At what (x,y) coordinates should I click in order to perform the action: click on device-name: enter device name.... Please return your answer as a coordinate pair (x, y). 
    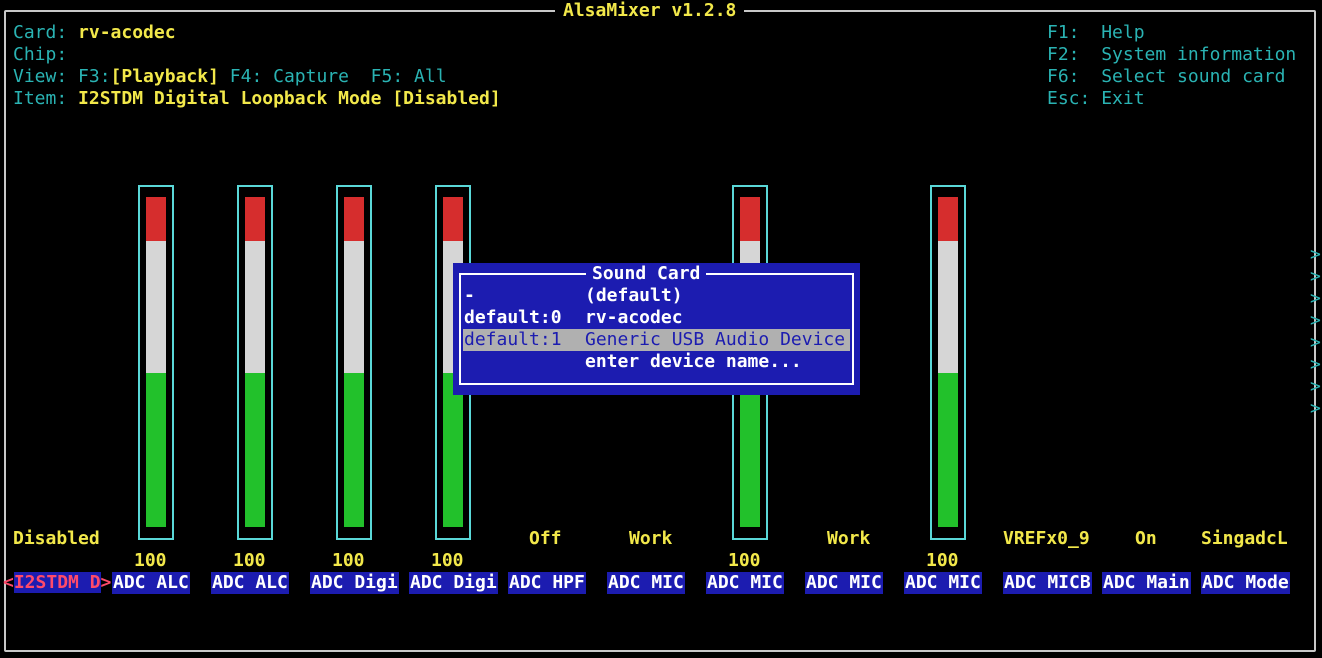
    Looking at the image, I should click on (693, 361).